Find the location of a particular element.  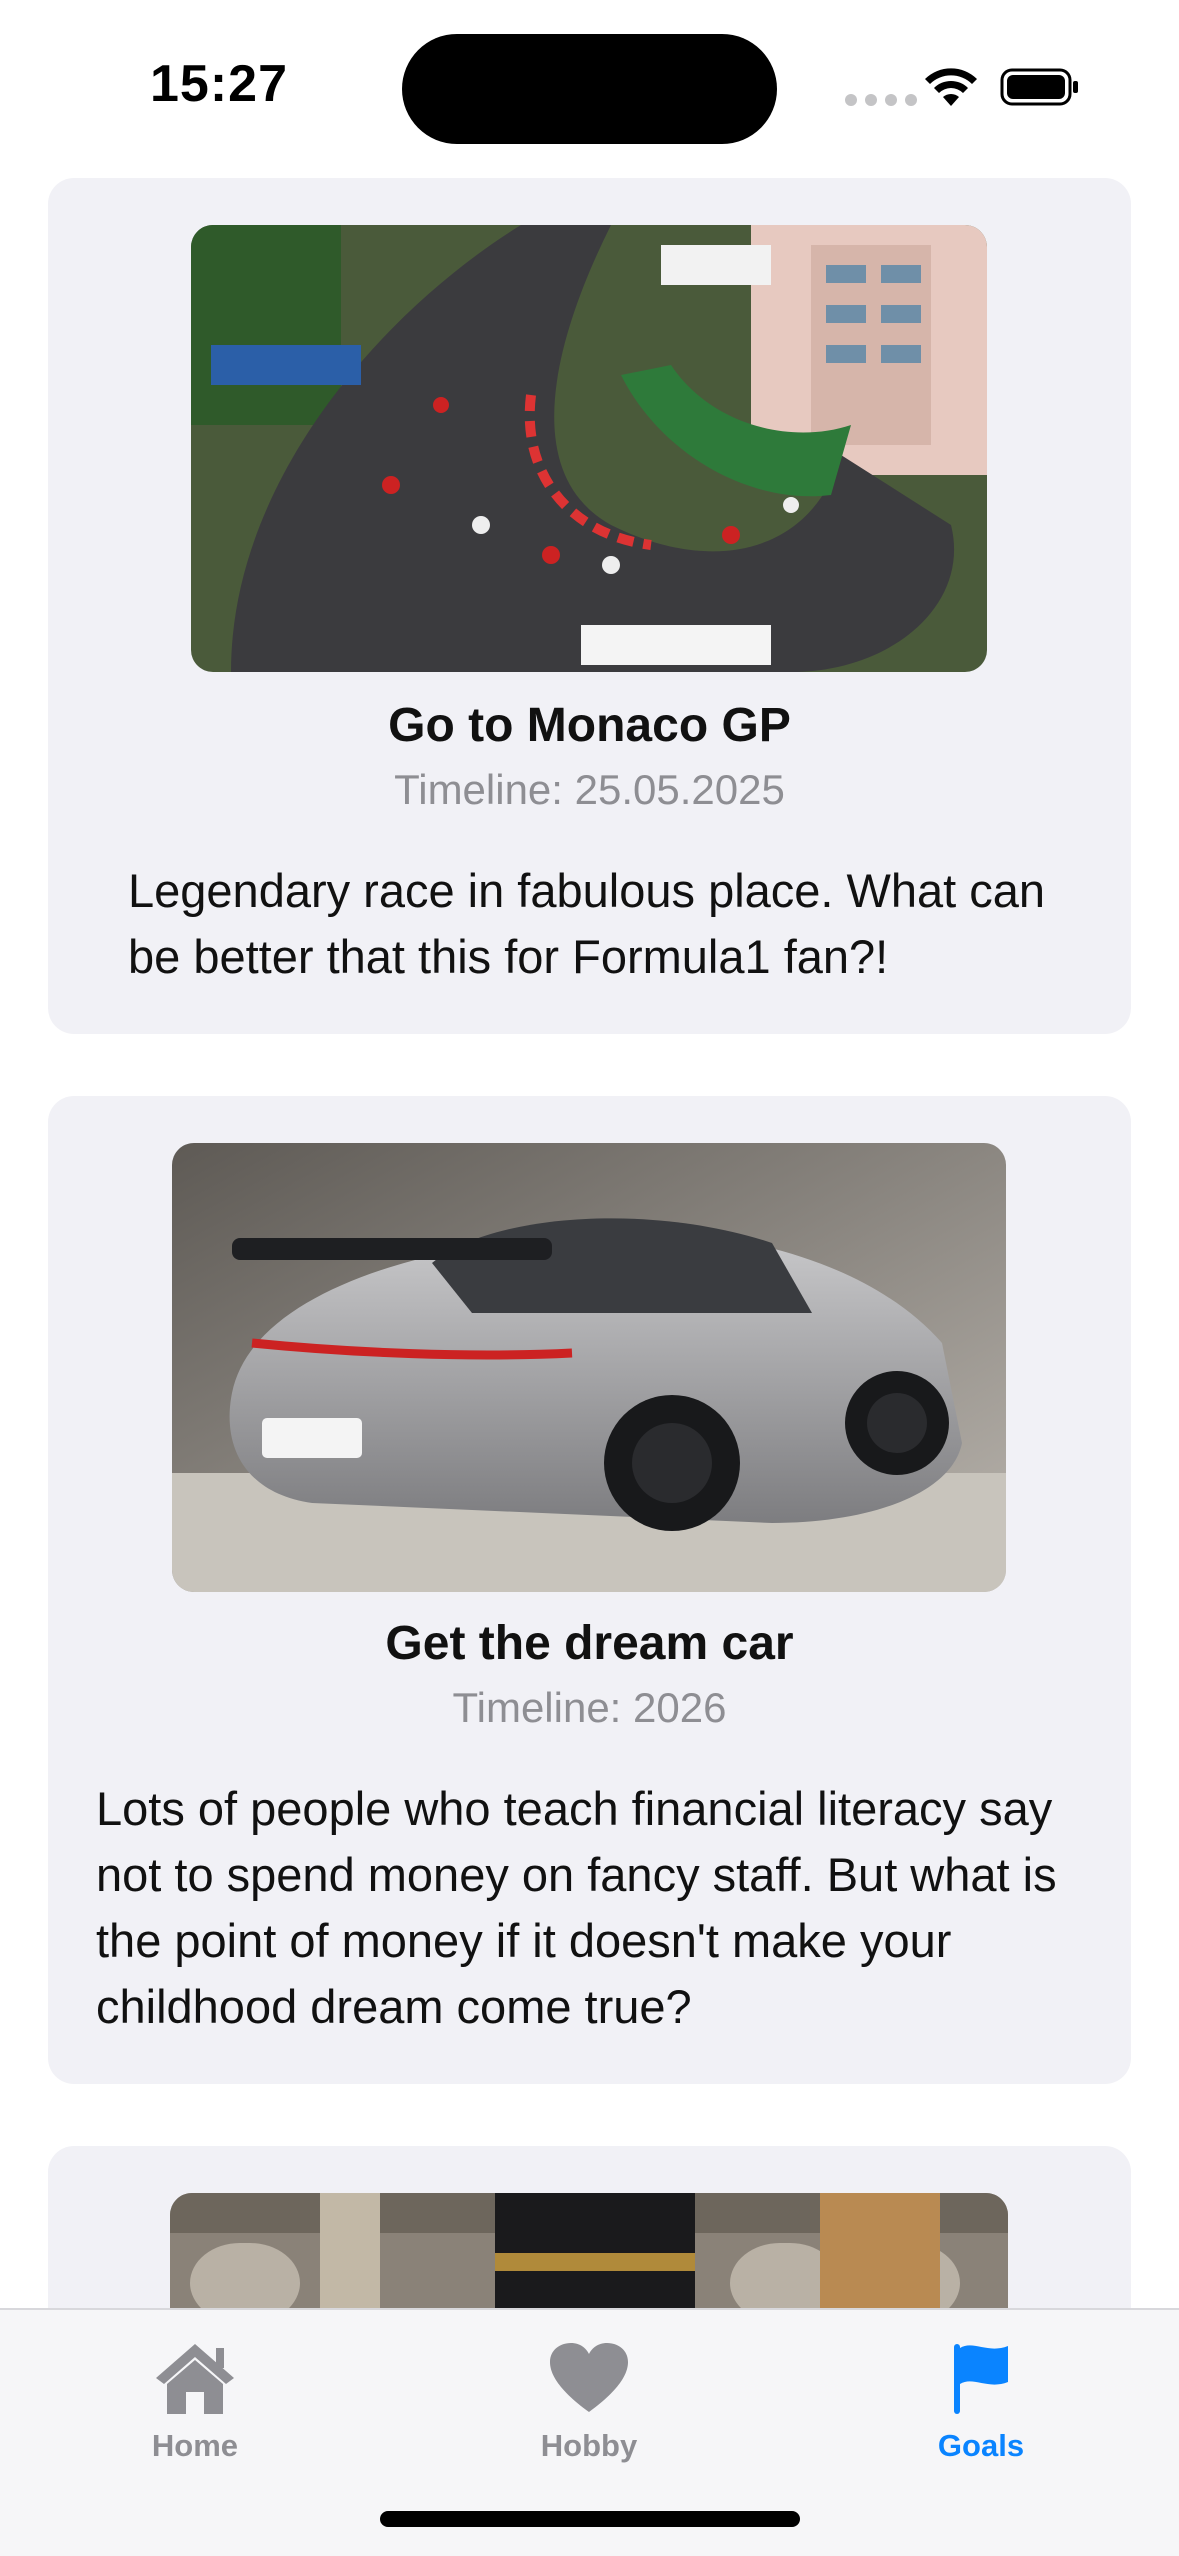

dynamic-island is located at coordinates (589, 89).